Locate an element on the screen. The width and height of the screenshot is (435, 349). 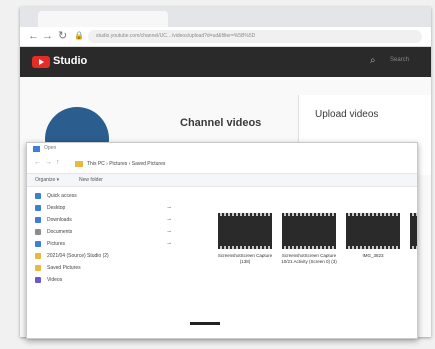
upload-dialog-title: Upload videos is located at coordinates (347, 114).